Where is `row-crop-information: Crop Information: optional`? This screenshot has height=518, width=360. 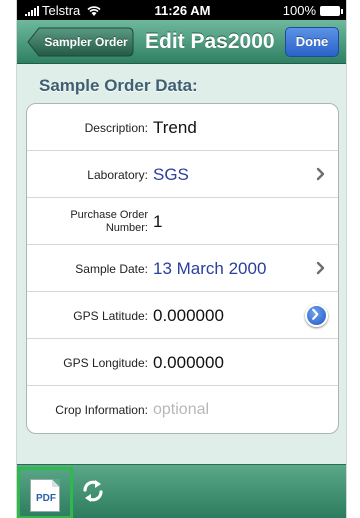 row-crop-information: Crop Information: optional is located at coordinates (182, 409).